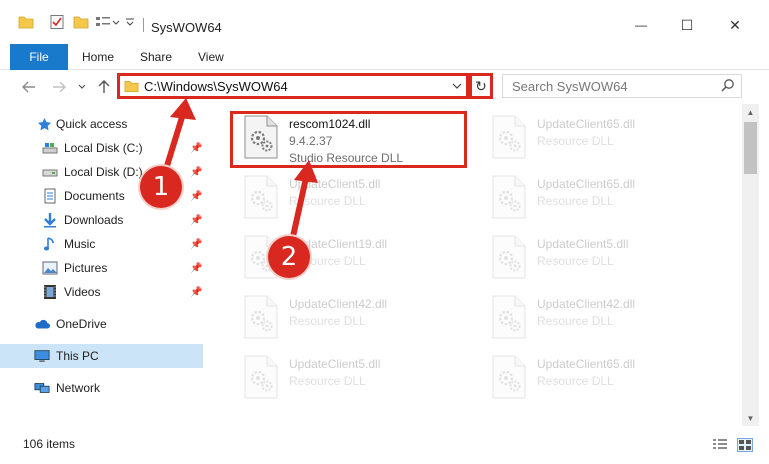 The image size is (769, 464). I want to click on address-bar: C:\Windows\SysWOW64, so click(293, 86).